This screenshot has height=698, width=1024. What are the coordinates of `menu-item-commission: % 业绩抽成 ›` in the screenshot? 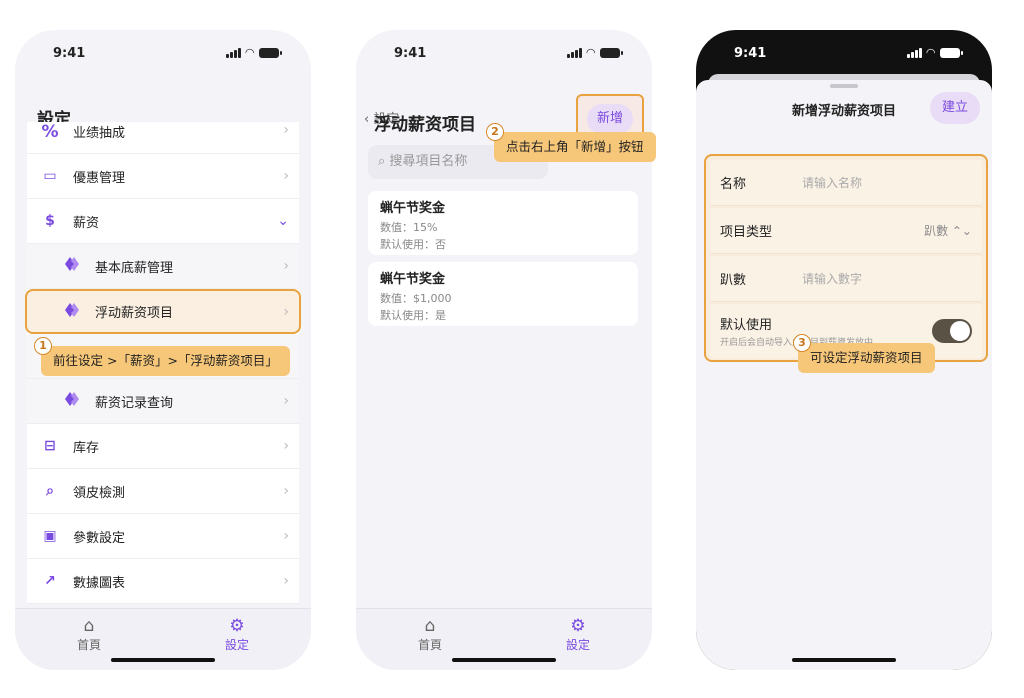 It's located at (163, 138).